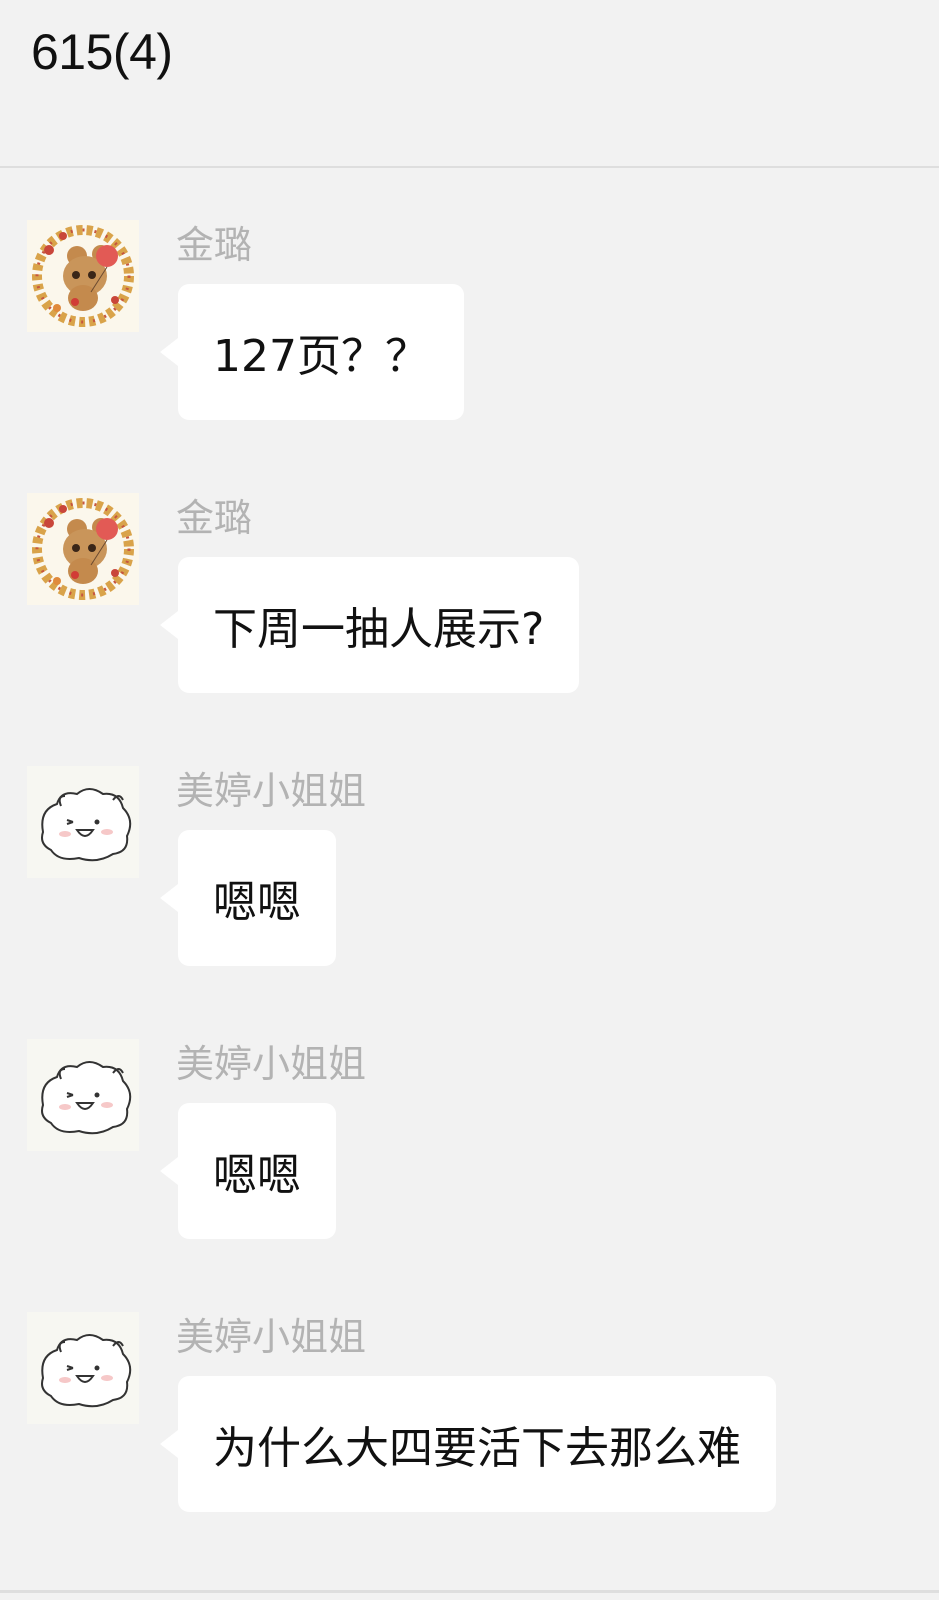  What do you see at coordinates (321, 356) in the screenshot?
I see `message-text: 127页？？` at bounding box center [321, 356].